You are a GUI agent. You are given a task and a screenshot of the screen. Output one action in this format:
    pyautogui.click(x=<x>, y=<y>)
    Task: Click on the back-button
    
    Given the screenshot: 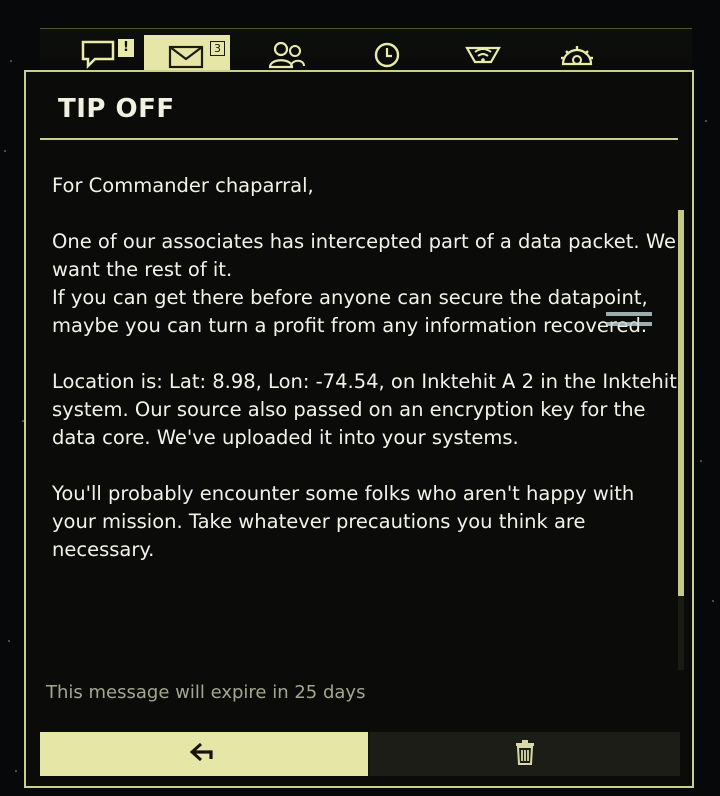 What is the action you would take?
    pyautogui.click(x=204, y=754)
    